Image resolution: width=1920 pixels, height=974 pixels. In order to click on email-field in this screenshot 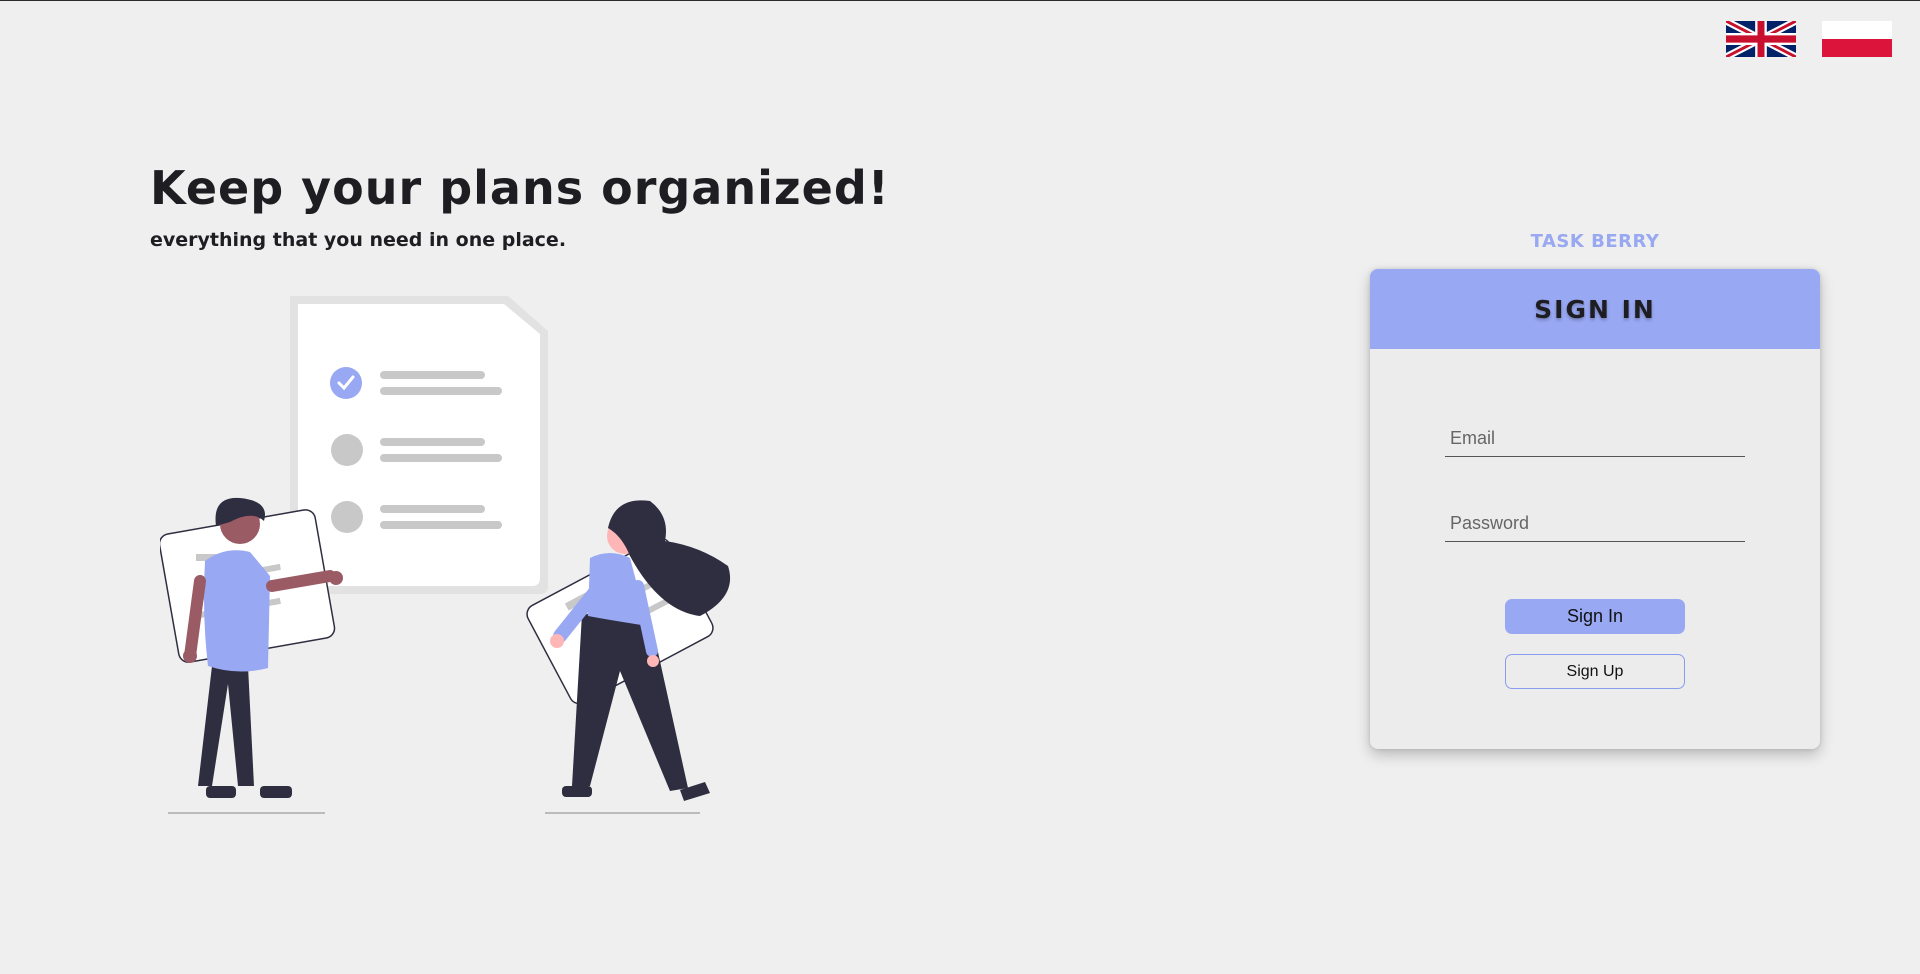, I will do `click(1595, 439)`.